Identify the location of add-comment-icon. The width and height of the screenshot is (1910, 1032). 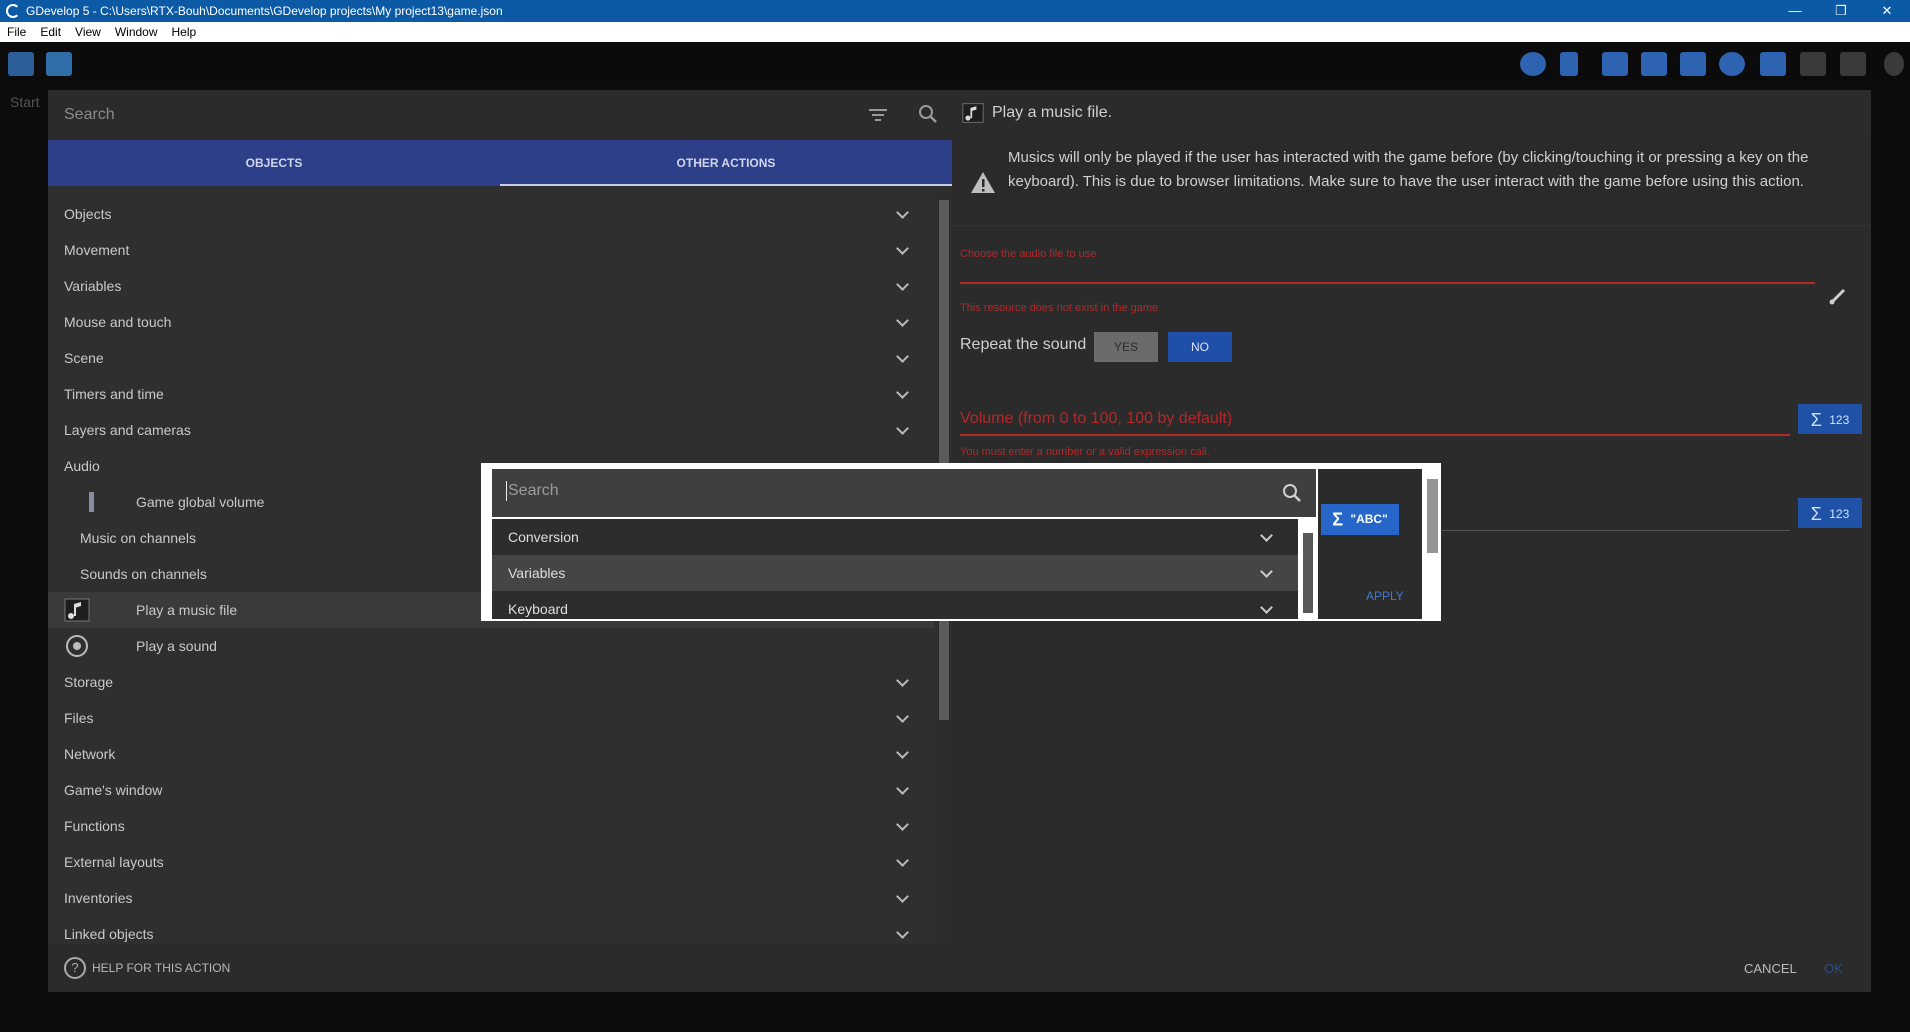
(1693, 64).